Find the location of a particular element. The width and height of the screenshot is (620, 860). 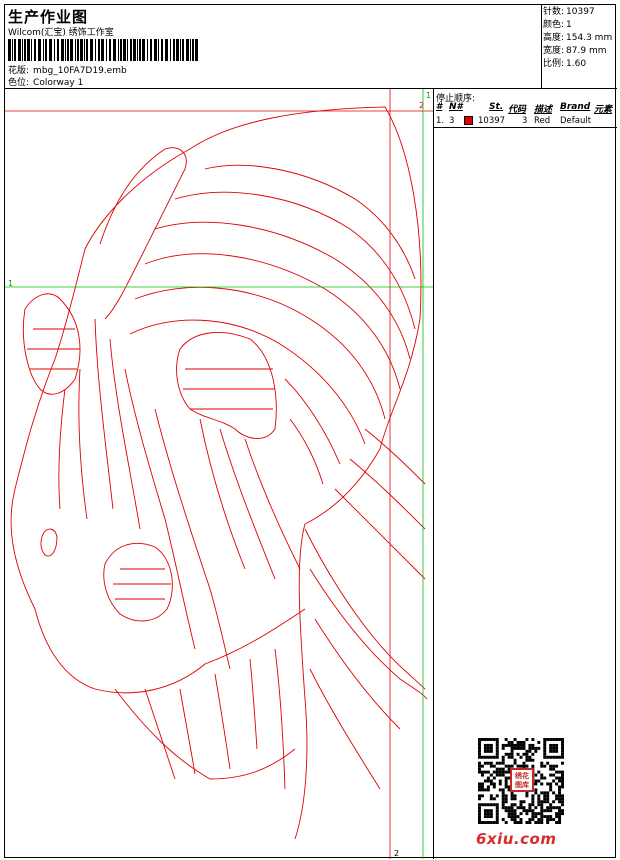

marker-bottom-2: 2 is located at coordinates (397, 853).